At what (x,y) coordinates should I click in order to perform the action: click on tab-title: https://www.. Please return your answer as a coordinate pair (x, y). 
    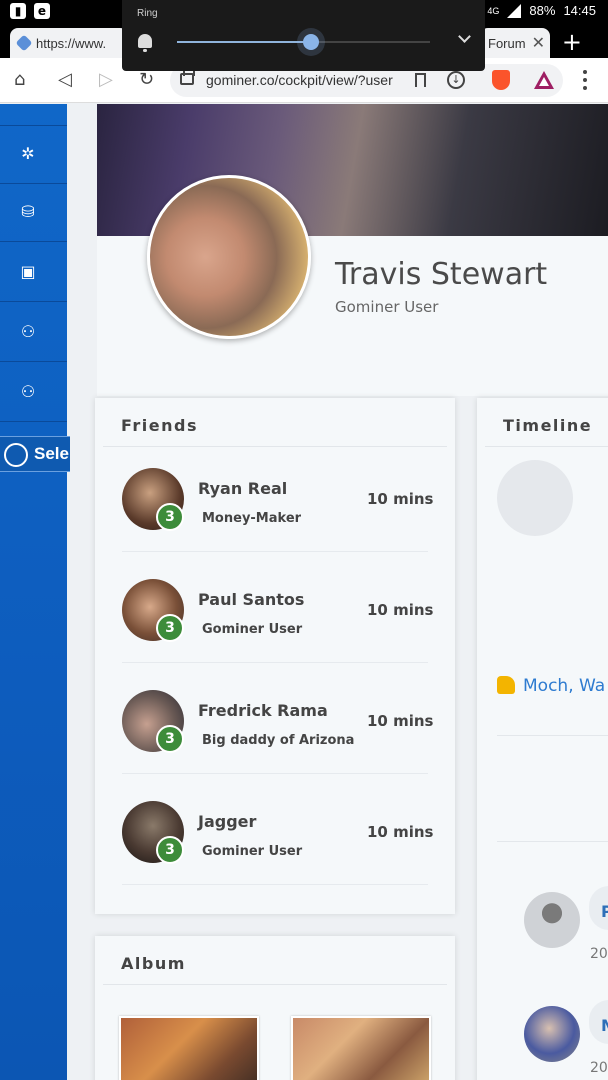
    Looking at the image, I should click on (71, 43).